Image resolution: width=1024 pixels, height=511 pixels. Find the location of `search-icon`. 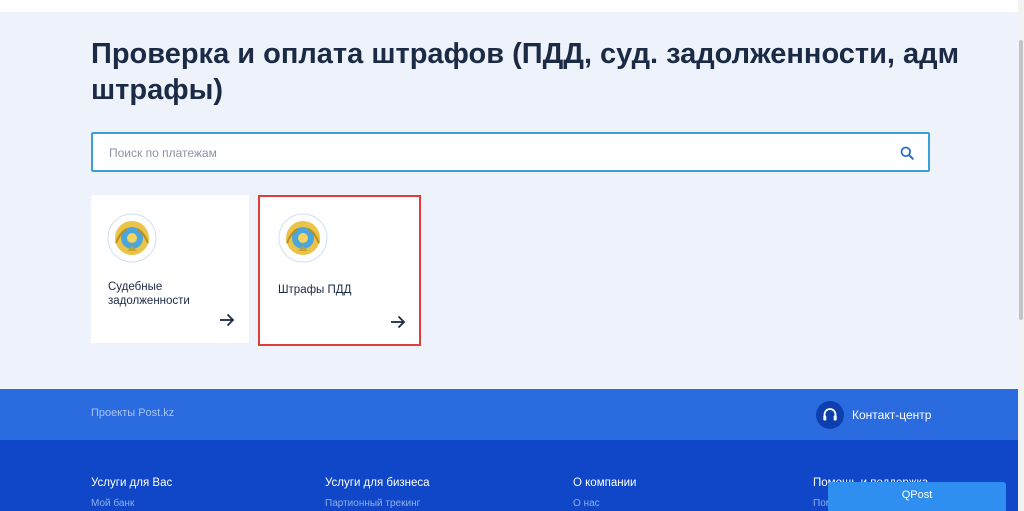

search-icon is located at coordinates (907, 153).